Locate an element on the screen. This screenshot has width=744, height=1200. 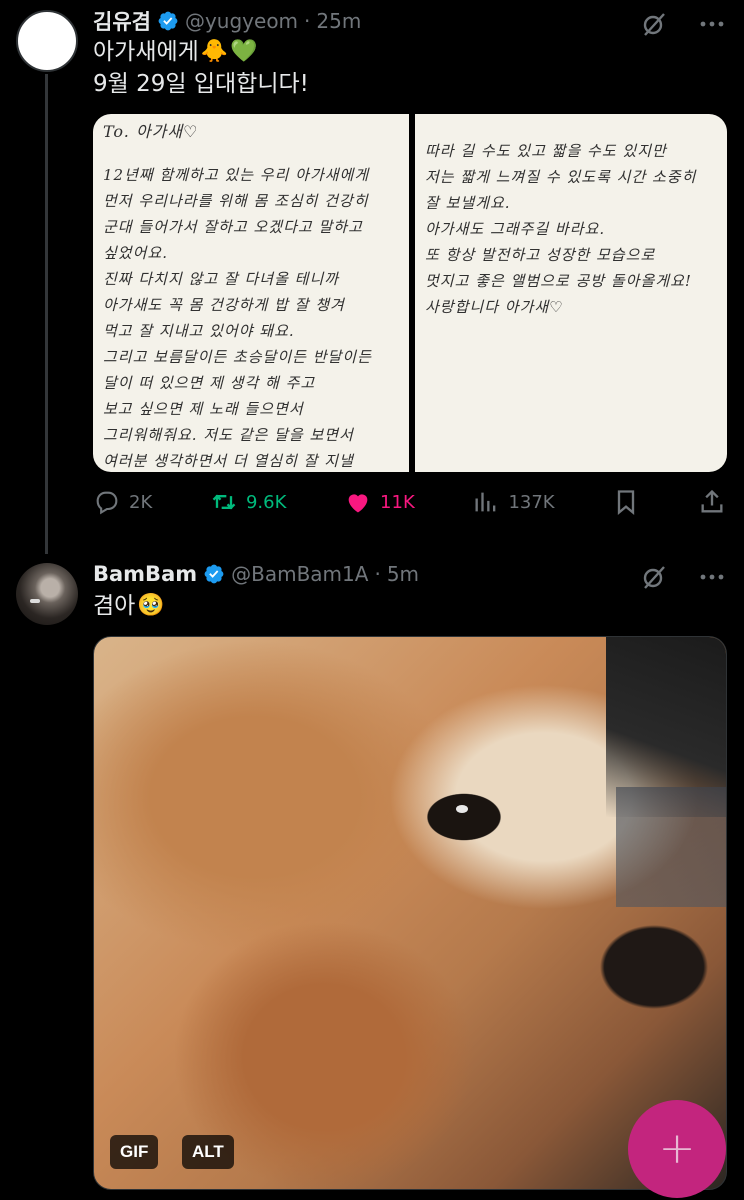
tweet-action-bar: 2K 9.6K 11K 137K is located at coordinates (409, 502).